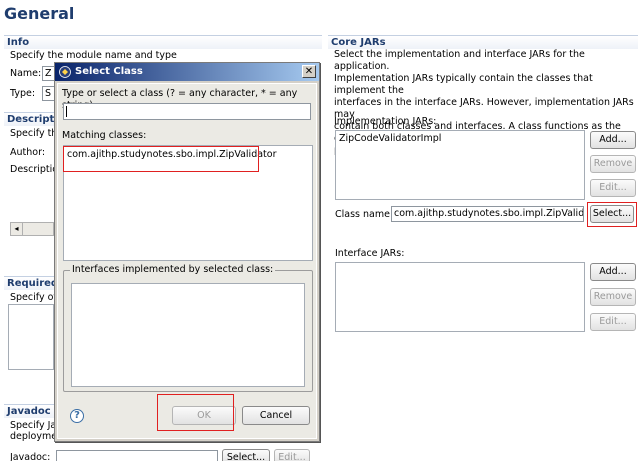 This screenshot has width=640, height=461. Describe the element at coordinates (77, 416) in the screenshot. I see `help-icon: ?` at that location.